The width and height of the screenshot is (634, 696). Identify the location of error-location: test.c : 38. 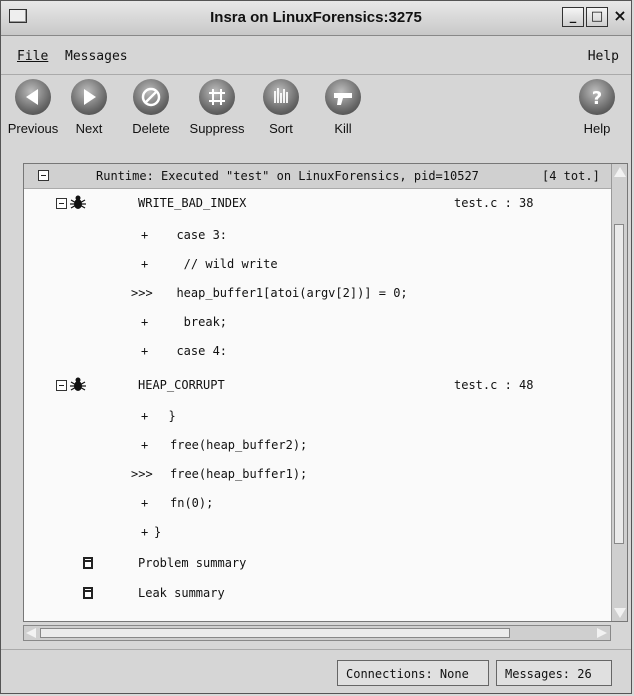
(494, 203).